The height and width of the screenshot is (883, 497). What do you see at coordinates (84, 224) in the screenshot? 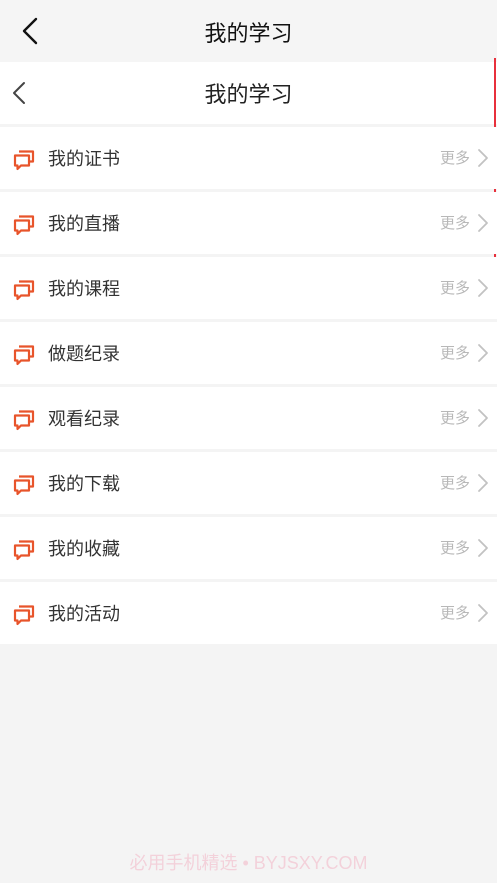
I see `menu-item-label: 我的直播` at bounding box center [84, 224].